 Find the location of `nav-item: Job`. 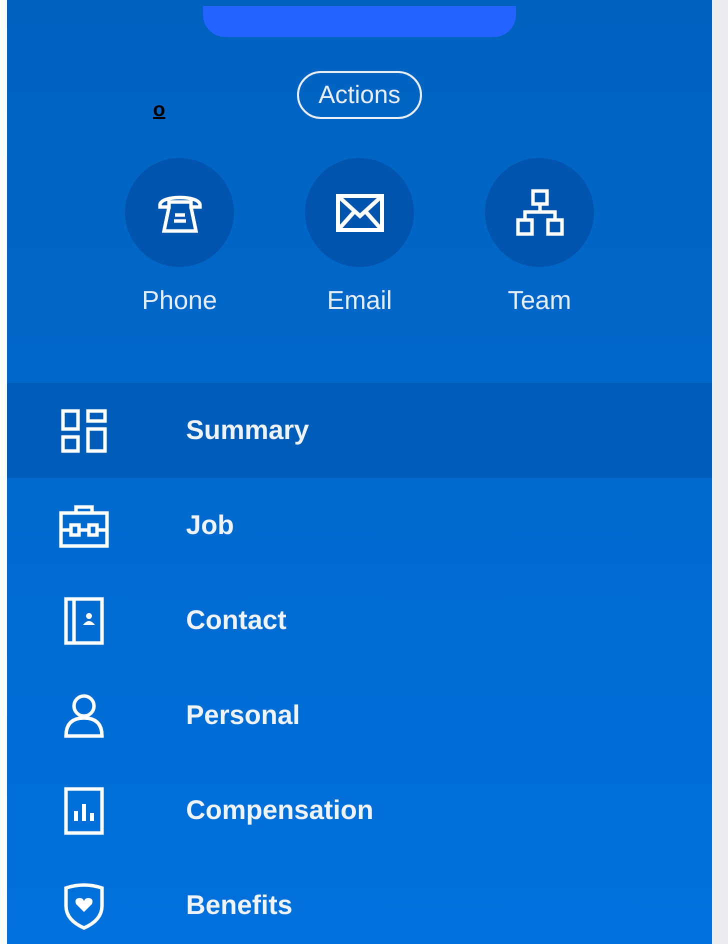

nav-item: Job is located at coordinates (359, 525).